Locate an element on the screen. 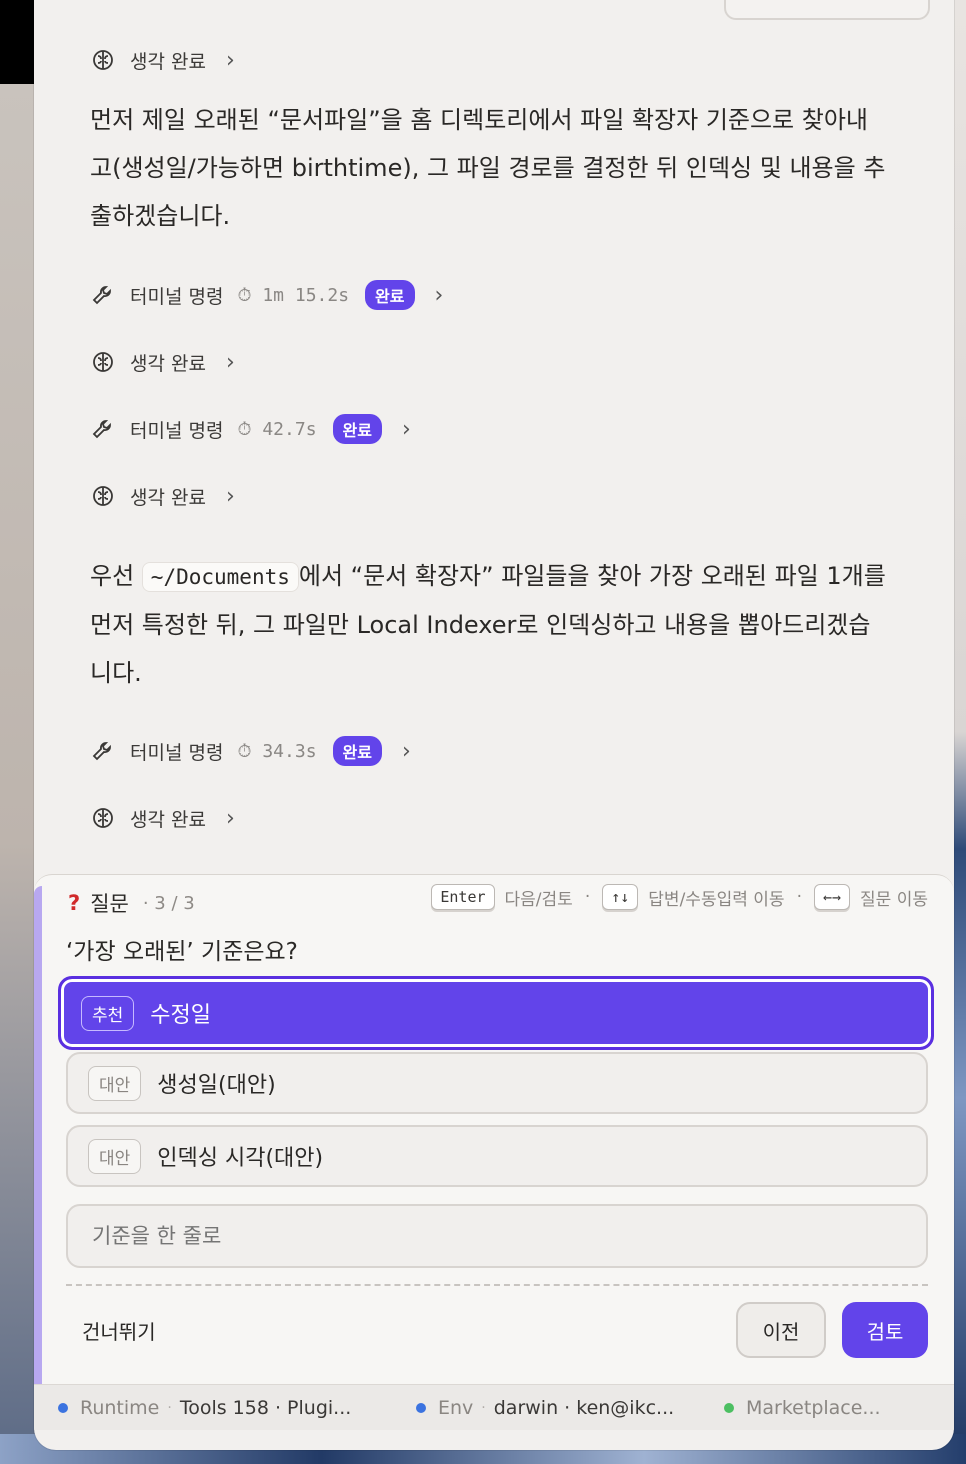 The width and height of the screenshot is (966, 1464). custom-answer-input is located at coordinates (497, 1236).